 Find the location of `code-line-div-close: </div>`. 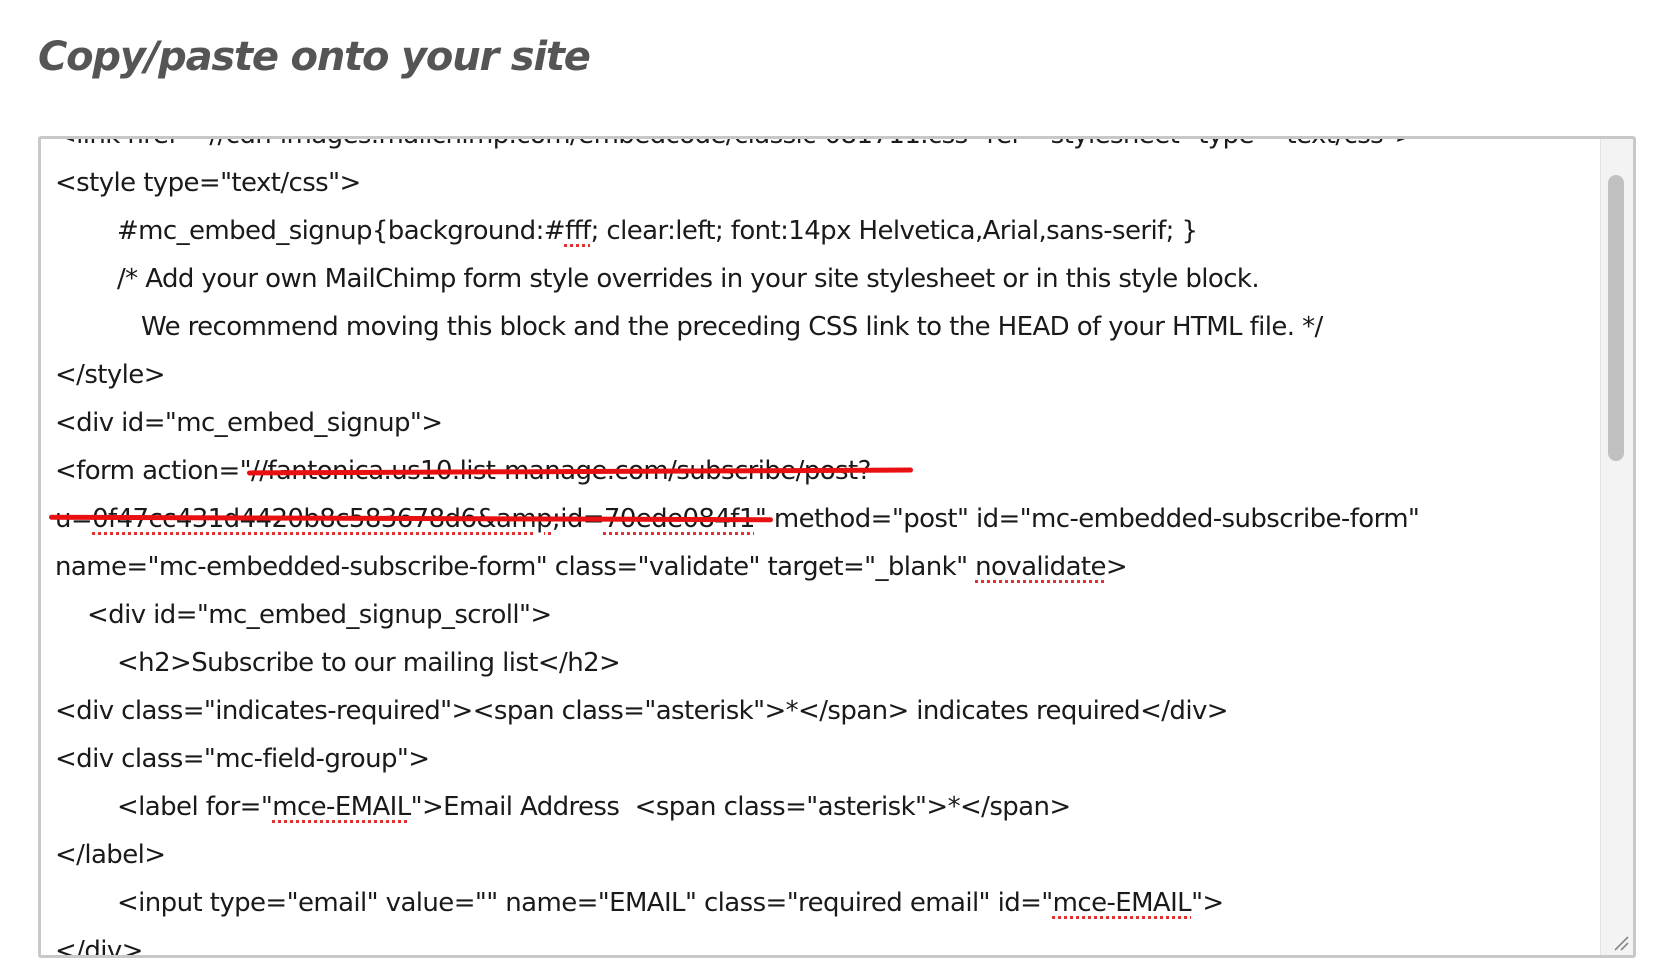

code-line-div-close: </div> is located at coordinates (99, 947).